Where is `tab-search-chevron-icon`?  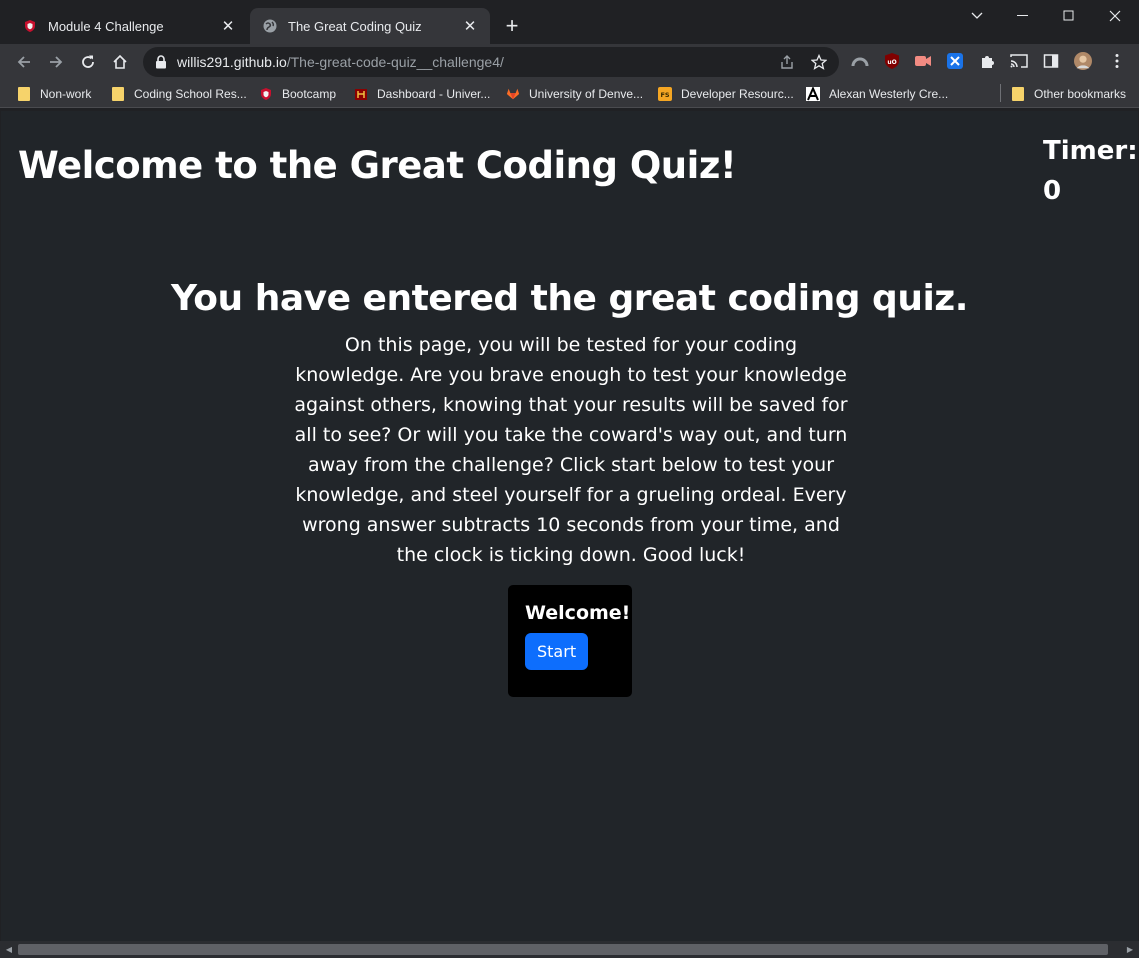 tab-search-chevron-icon is located at coordinates (977, 16).